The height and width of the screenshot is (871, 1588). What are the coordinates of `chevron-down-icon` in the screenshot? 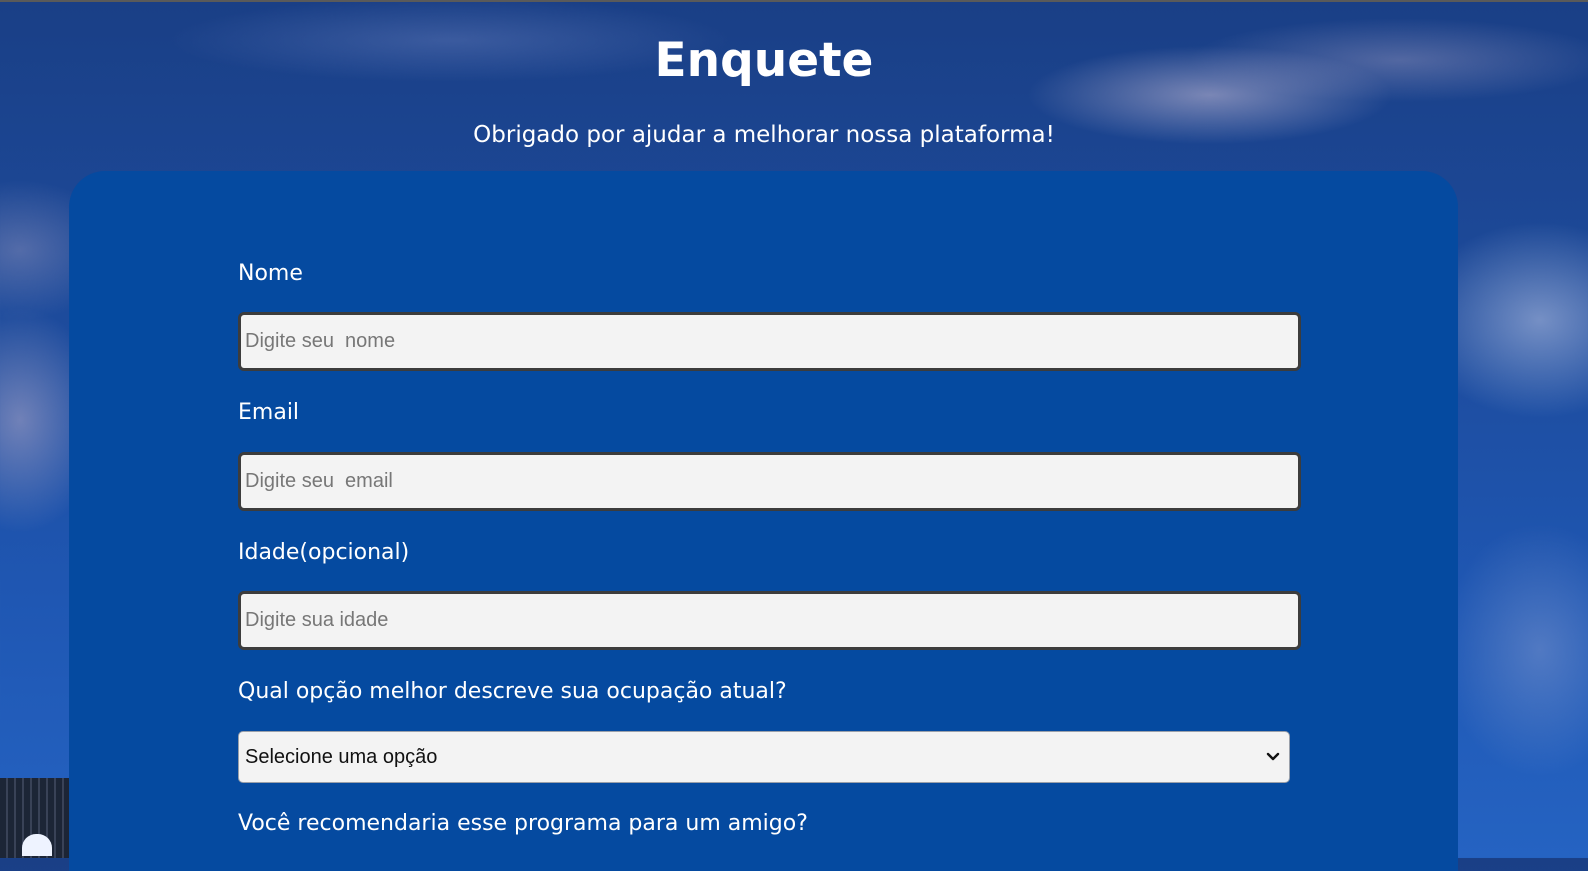 It's located at (1273, 757).